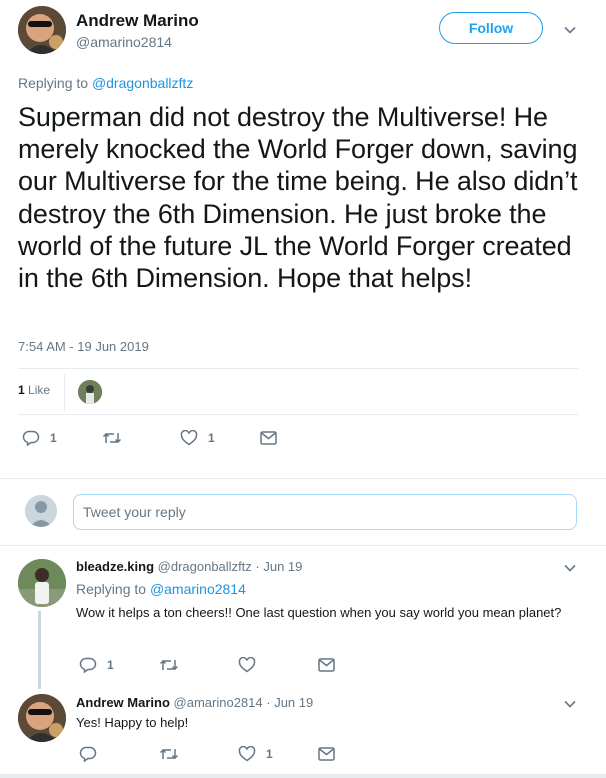 This screenshot has height=778, width=606. I want to click on replying-to-link: @amarino2814, so click(198, 589).